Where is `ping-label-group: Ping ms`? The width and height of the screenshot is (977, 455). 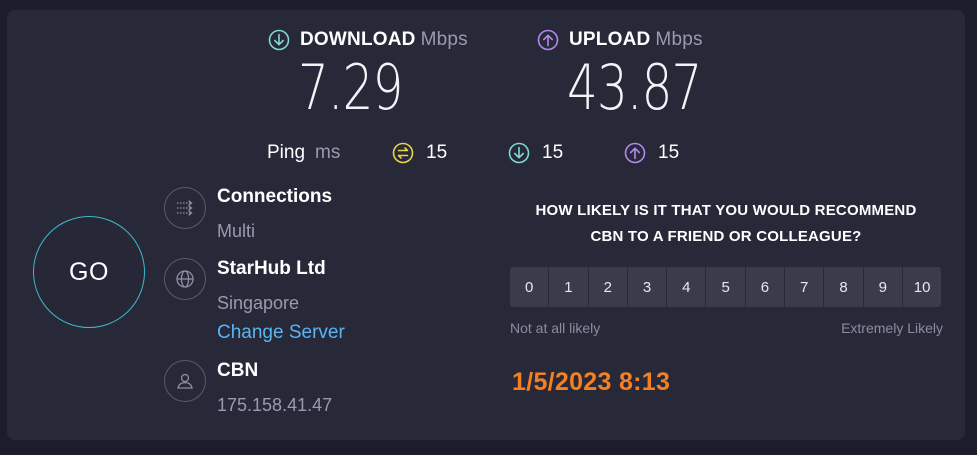 ping-label-group: Ping ms is located at coordinates (303, 153).